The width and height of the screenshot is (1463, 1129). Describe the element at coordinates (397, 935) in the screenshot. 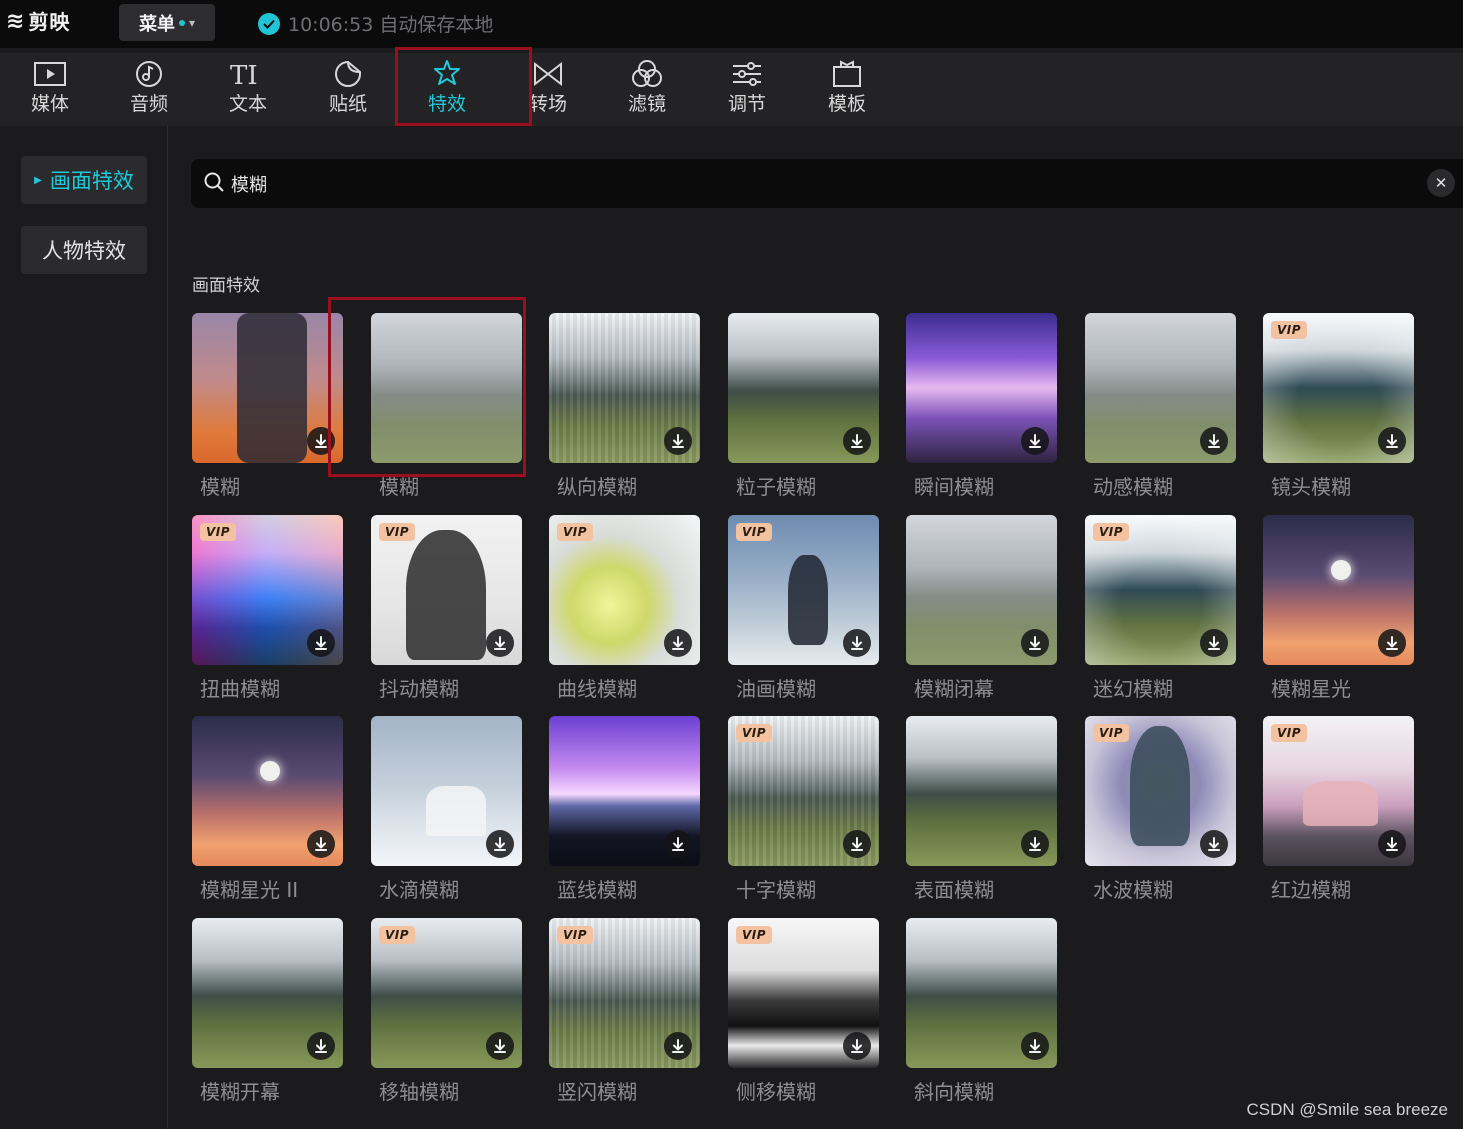

I see `vip-badge: VIP` at that location.